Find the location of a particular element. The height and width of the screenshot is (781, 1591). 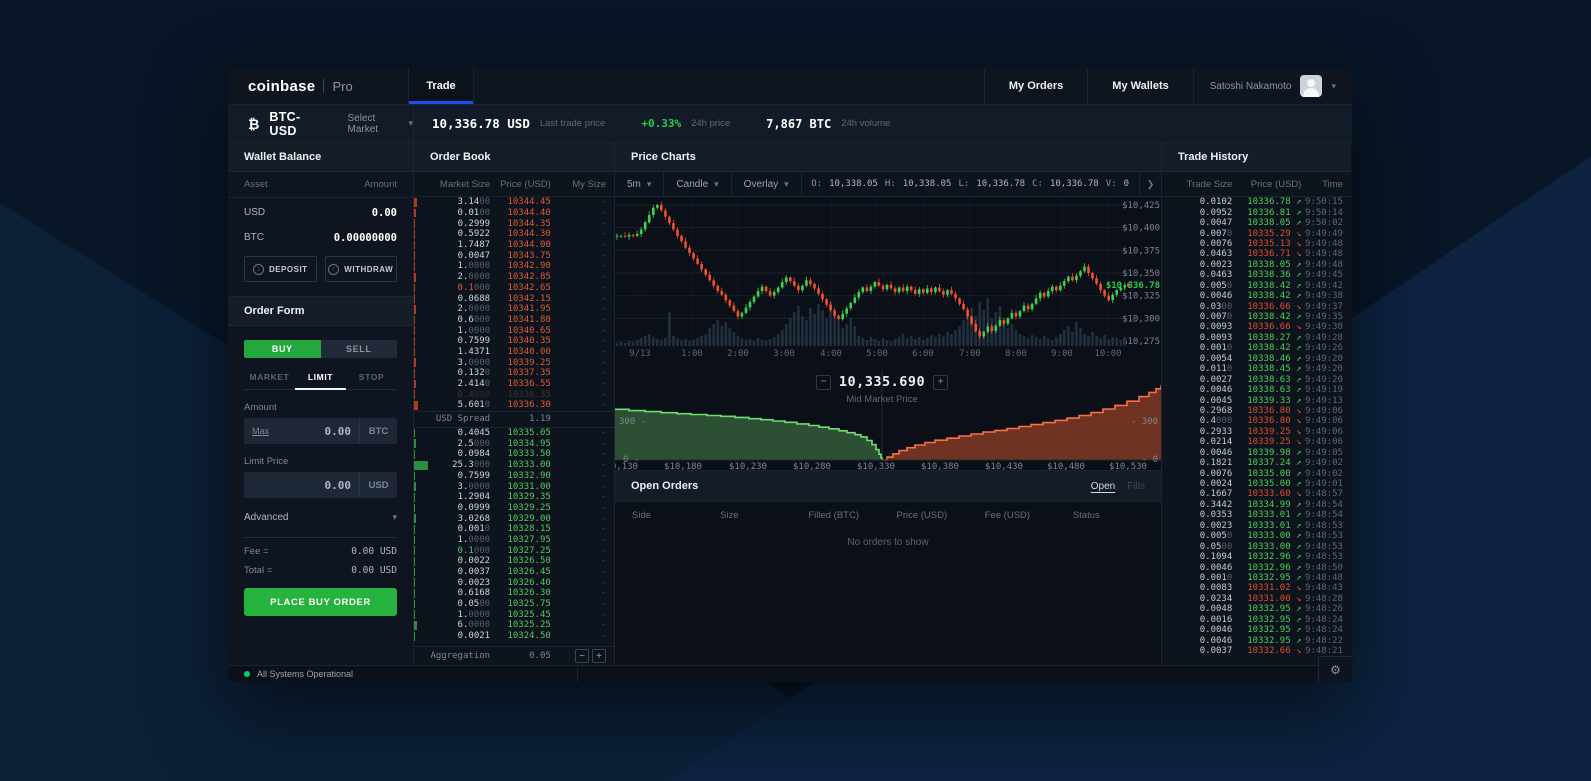

order-book-row: 0.4000 10336.35 - is located at coordinates (514, 394).